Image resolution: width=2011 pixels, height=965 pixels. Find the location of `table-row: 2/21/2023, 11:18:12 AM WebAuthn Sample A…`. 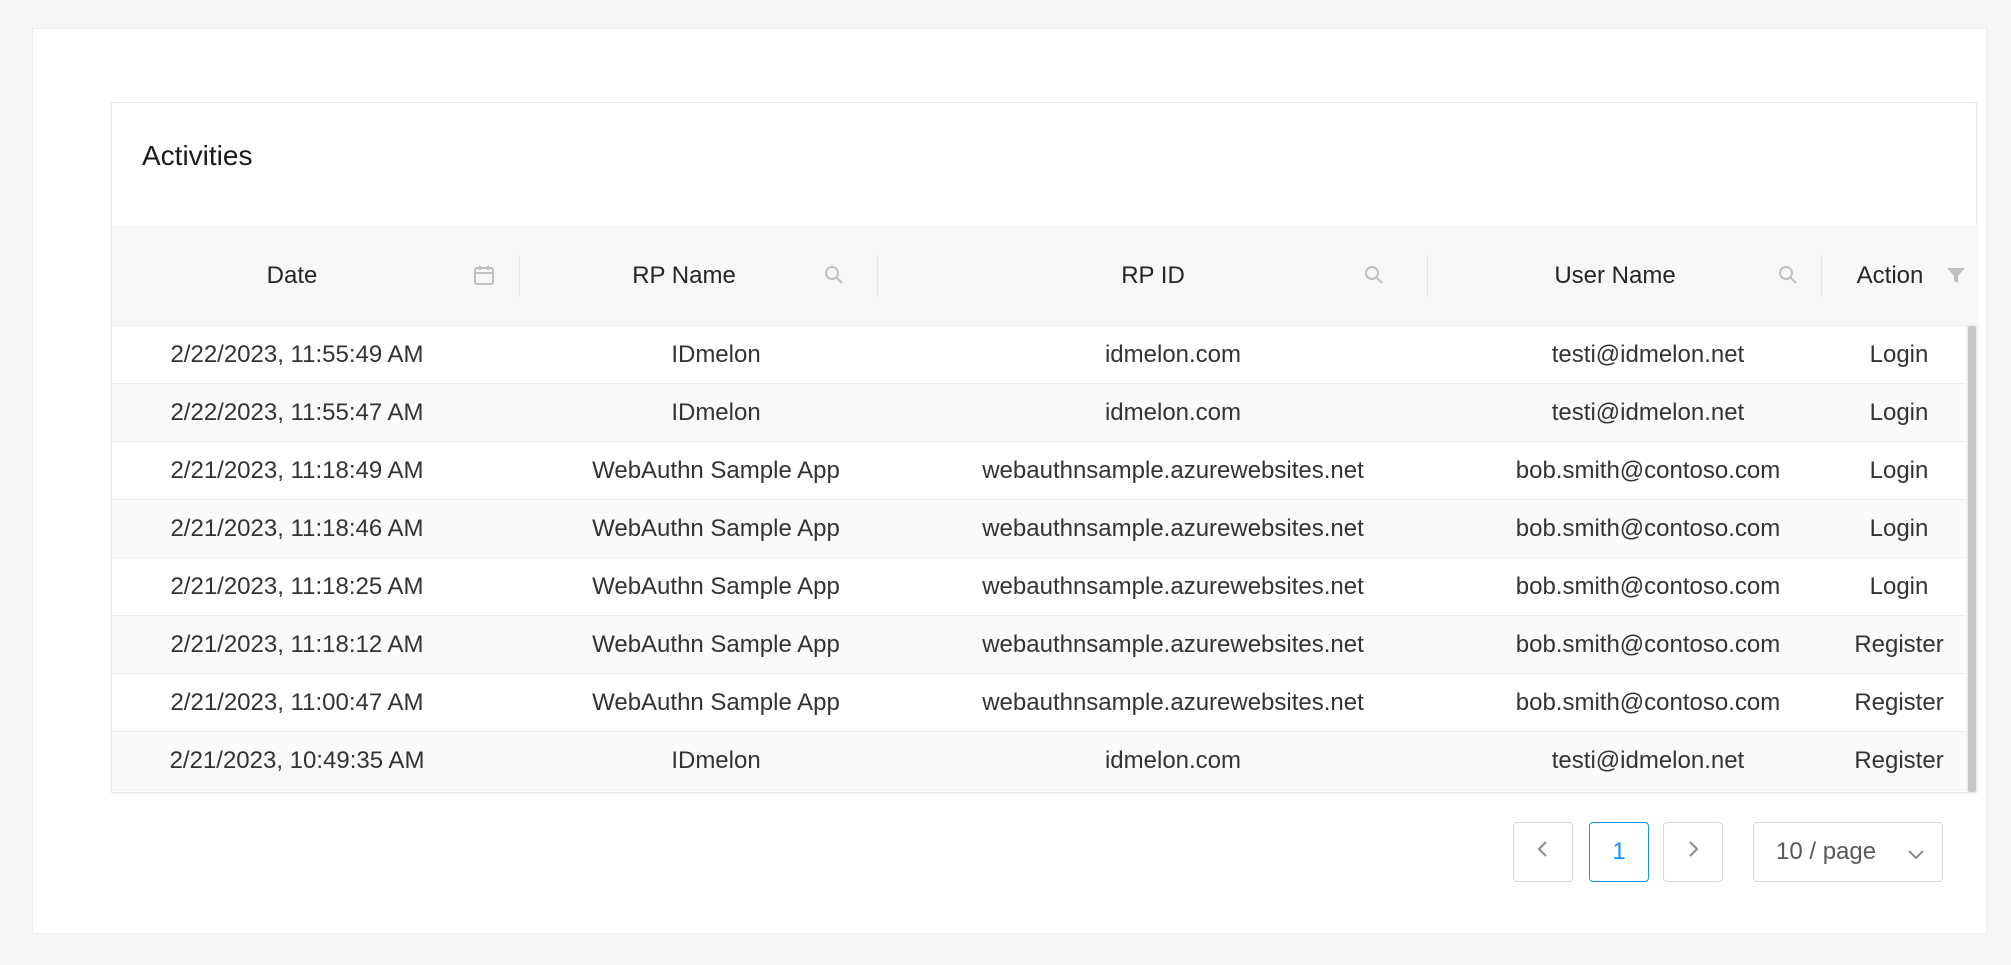

table-row: 2/21/2023, 11:18:12 AM WebAuthn Sample A… is located at coordinates (1039, 645).